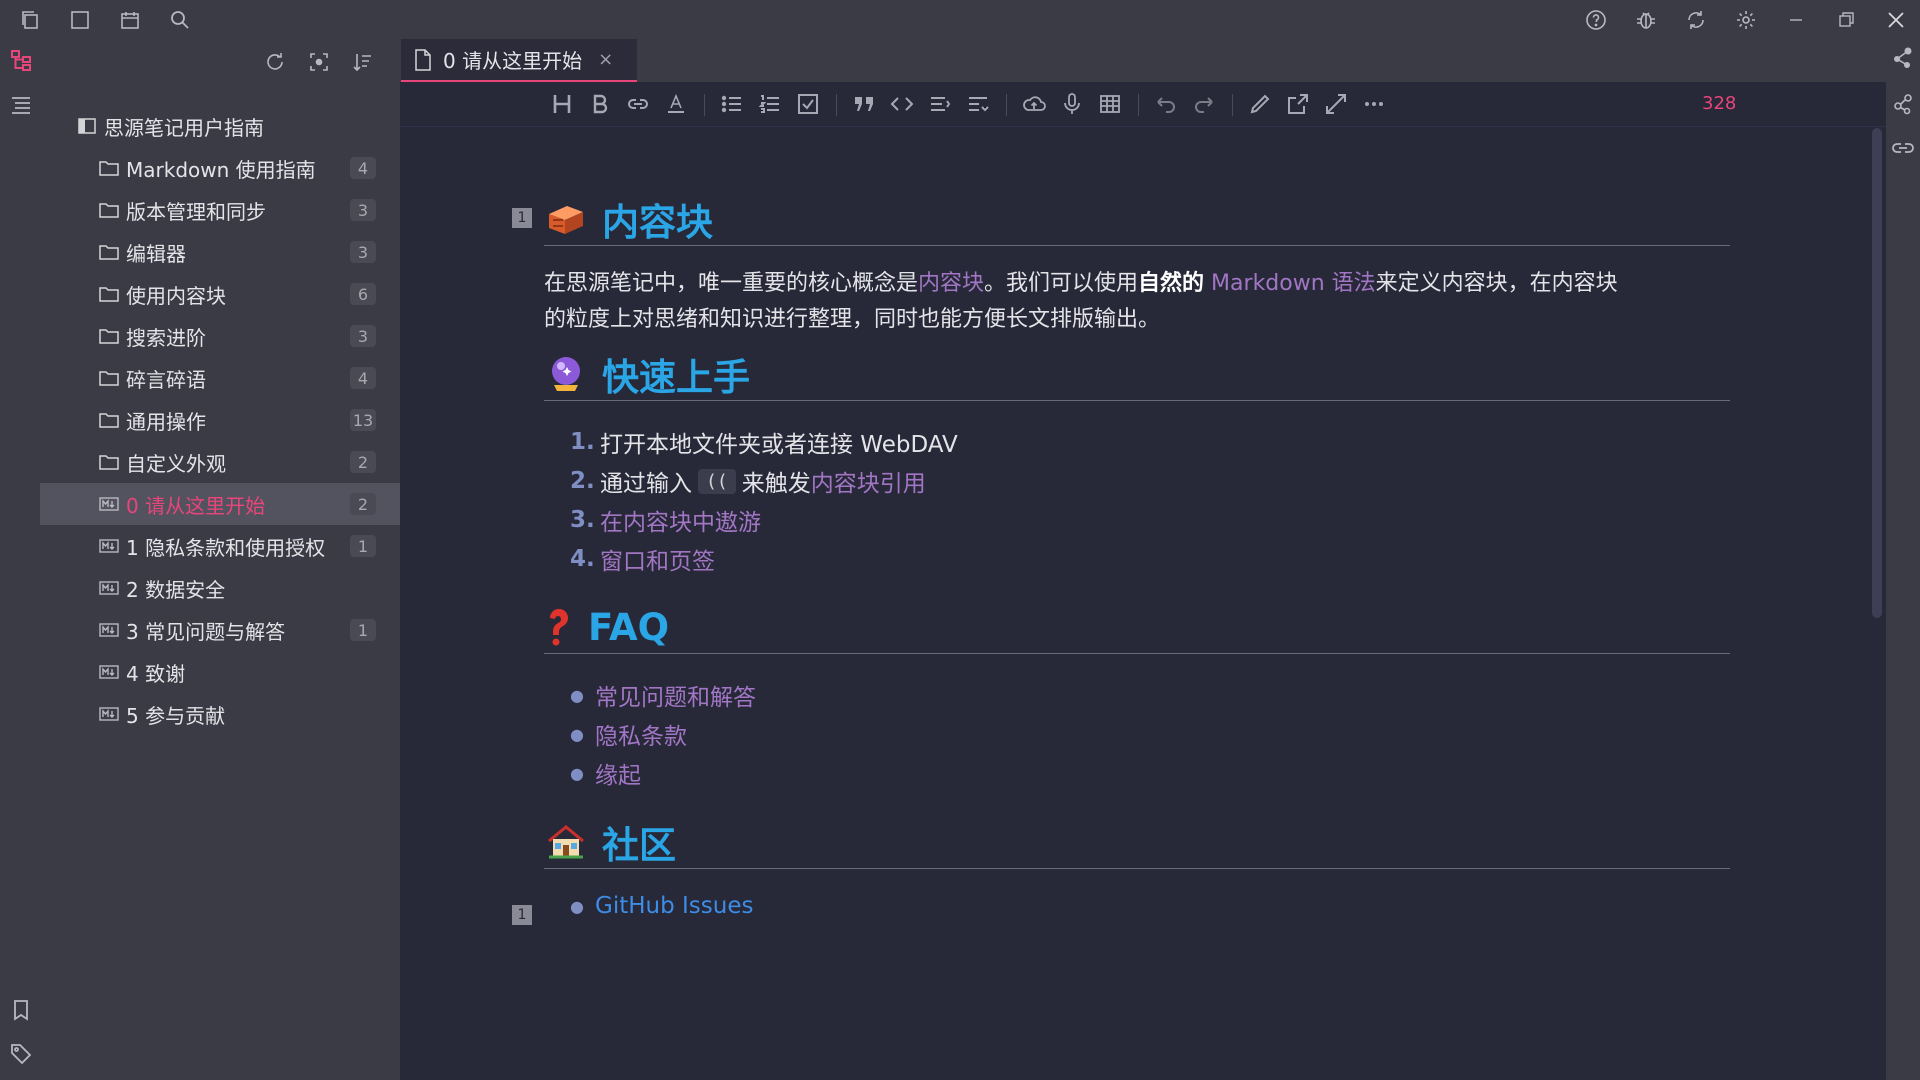  I want to click on bold-icon, so click(600, 104).